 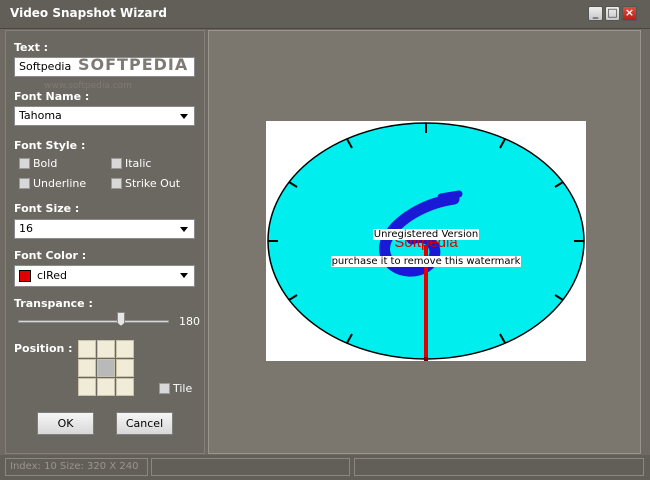 I want to click on position-bottom-center, so click(x=106, y=387).